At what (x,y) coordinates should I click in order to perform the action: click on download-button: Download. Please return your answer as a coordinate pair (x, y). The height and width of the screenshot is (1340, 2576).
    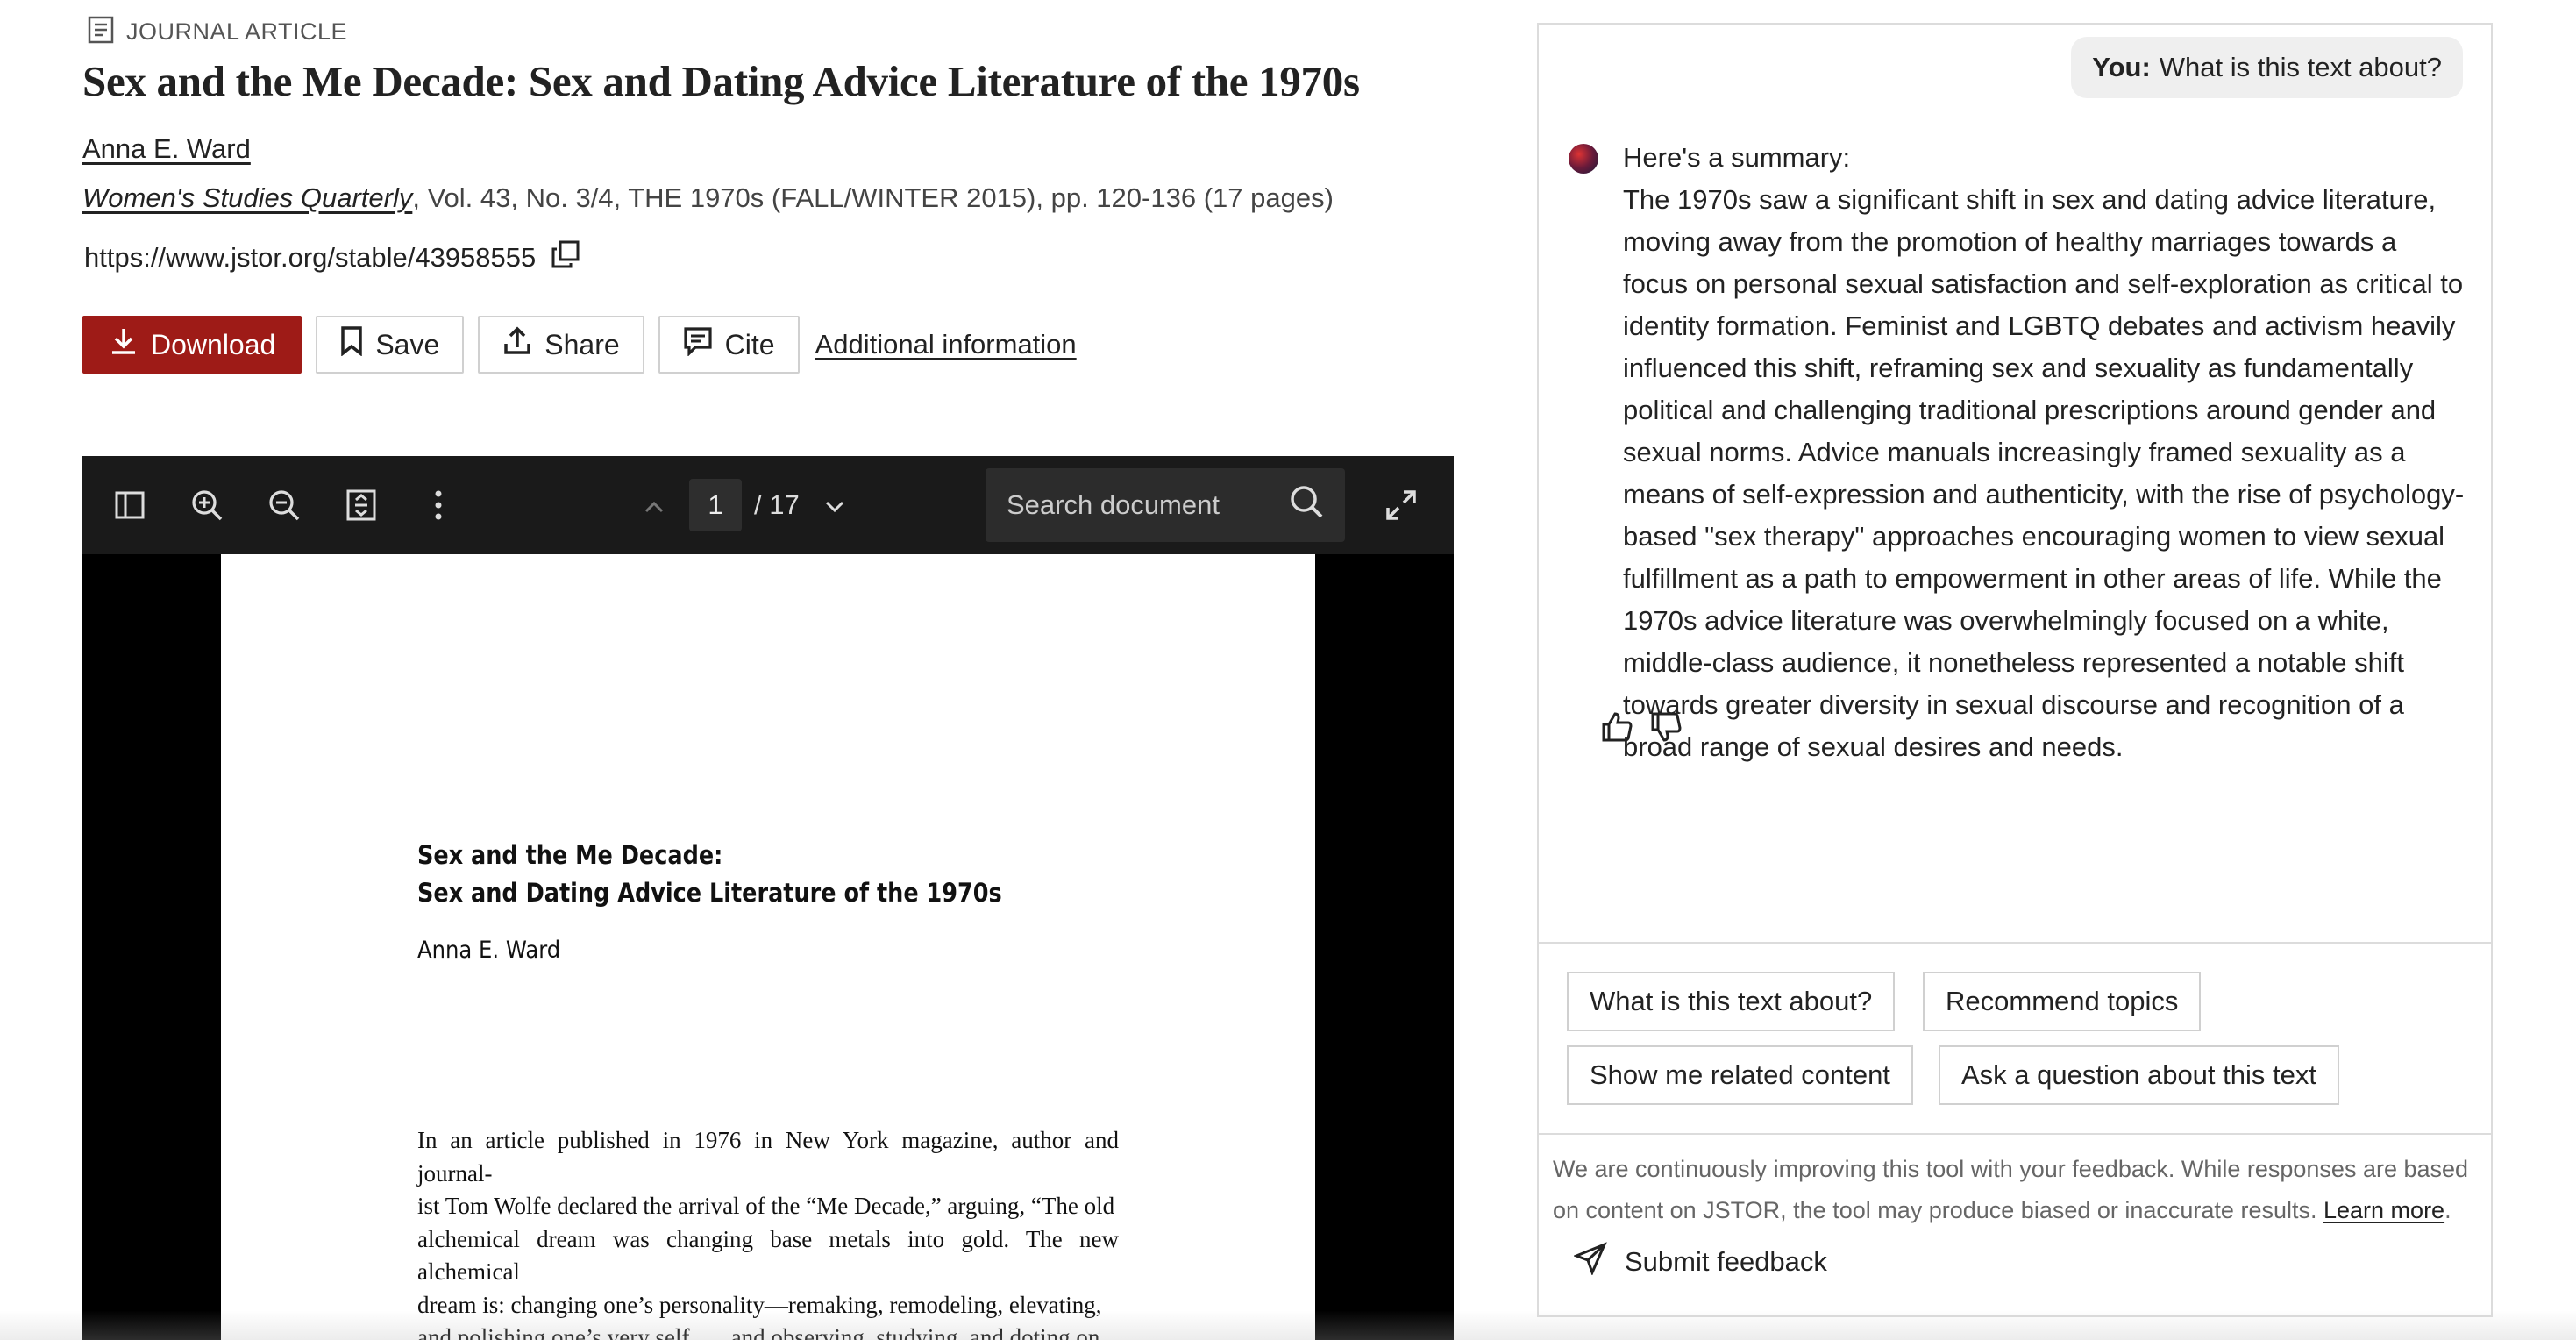
    Looking at the image, I should click on (192, 345).